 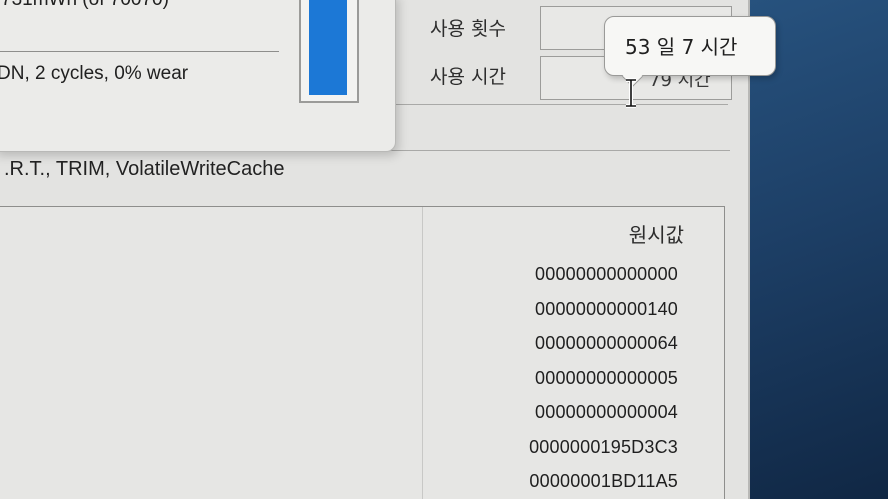 What do you see at coordinates (631, 93) in the screenshot?
I see `i-beam-cursor-icon` at bounding box center [631, 93].